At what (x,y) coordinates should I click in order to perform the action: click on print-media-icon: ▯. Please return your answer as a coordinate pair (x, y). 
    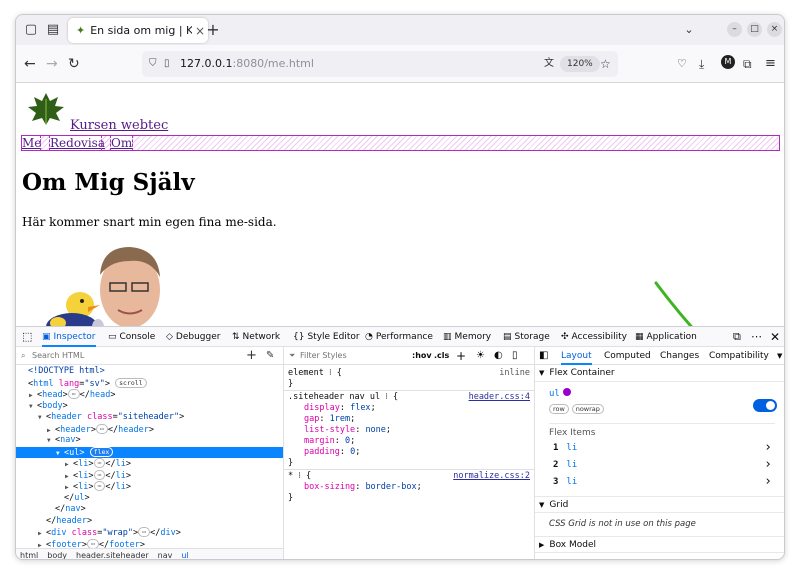
    Looking at the image, I should click on (515, 356).